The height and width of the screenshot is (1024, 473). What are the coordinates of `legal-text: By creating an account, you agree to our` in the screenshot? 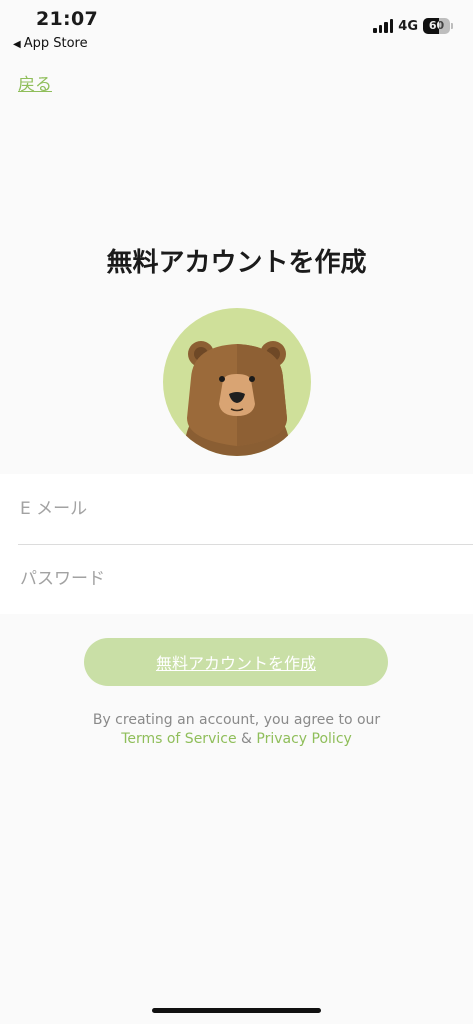 It's located at (236, 720).